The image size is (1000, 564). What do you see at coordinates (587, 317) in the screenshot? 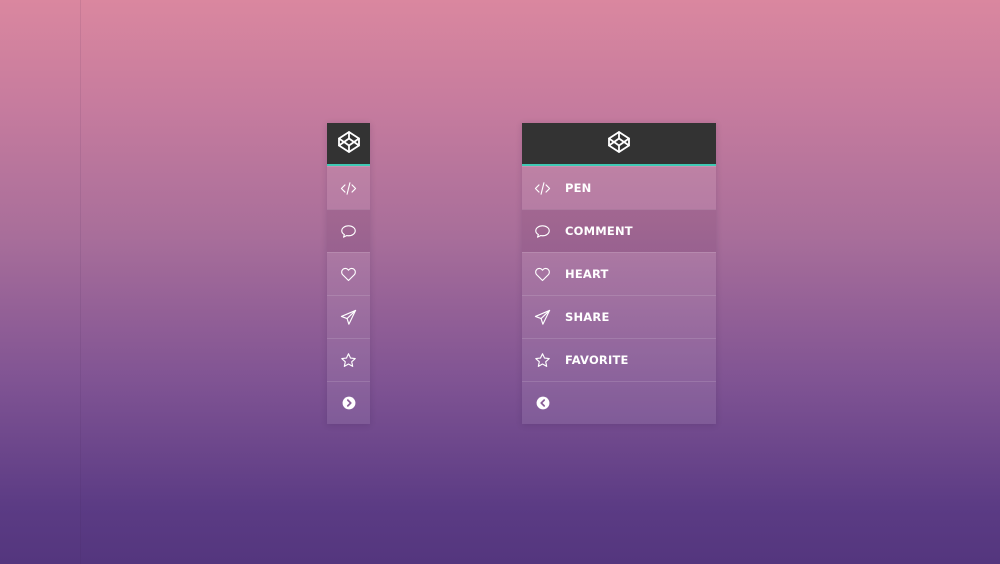
I see `menu-item-label-share: SHARE` at bounding box center [587, 317].